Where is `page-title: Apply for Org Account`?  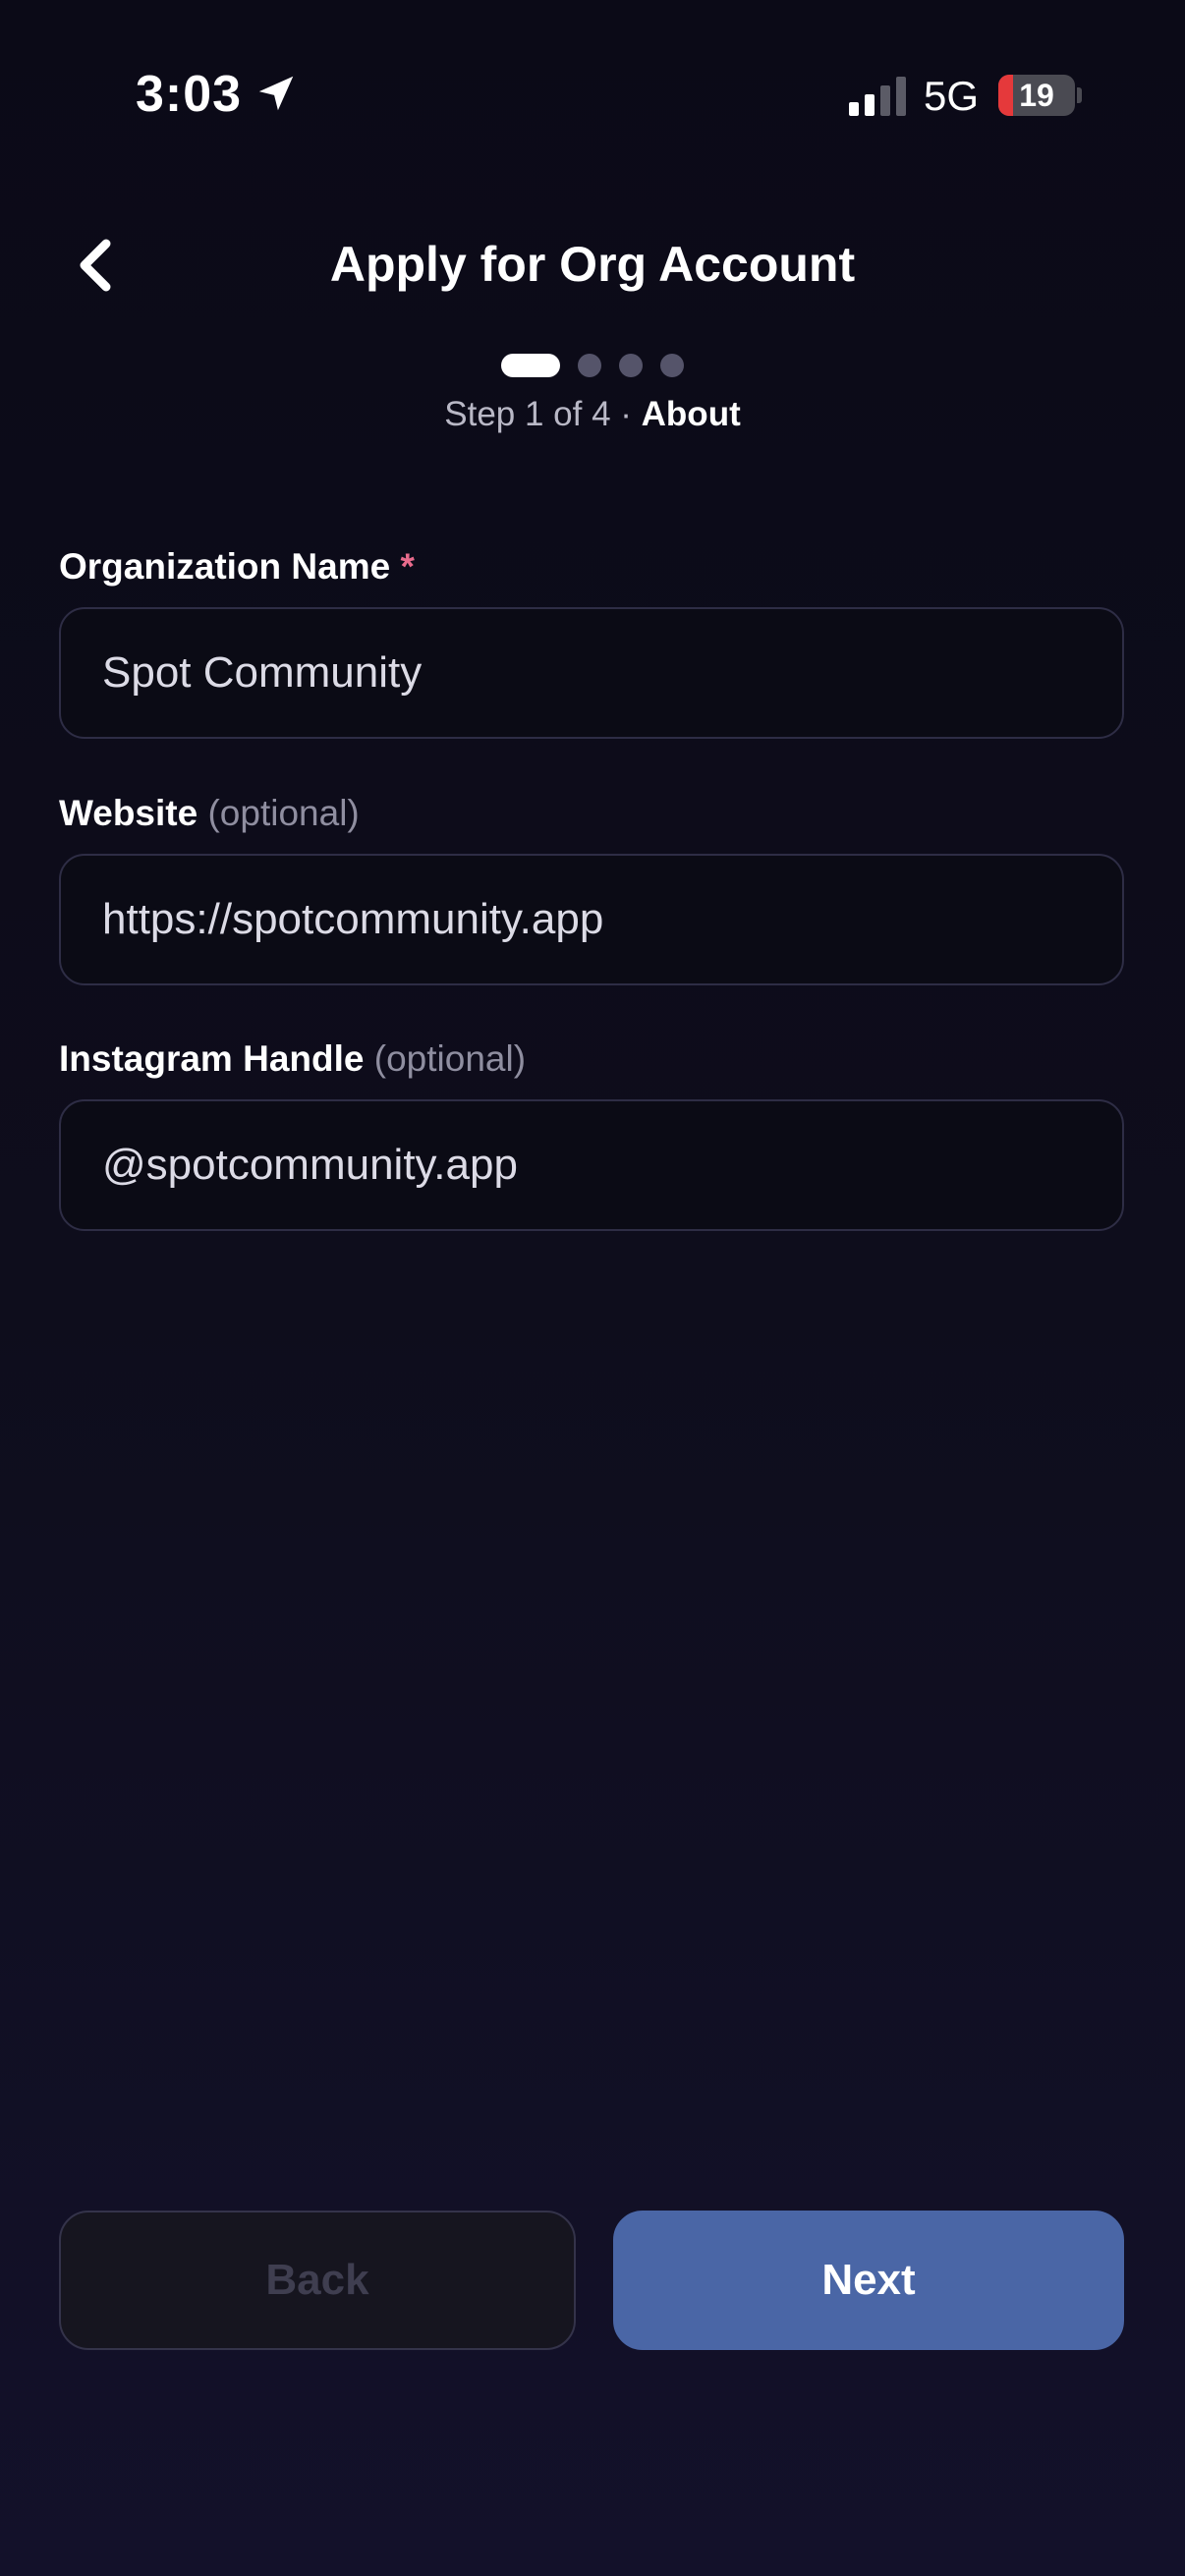
page-title: Apply for Org Account is located at coordinates (592, 264).